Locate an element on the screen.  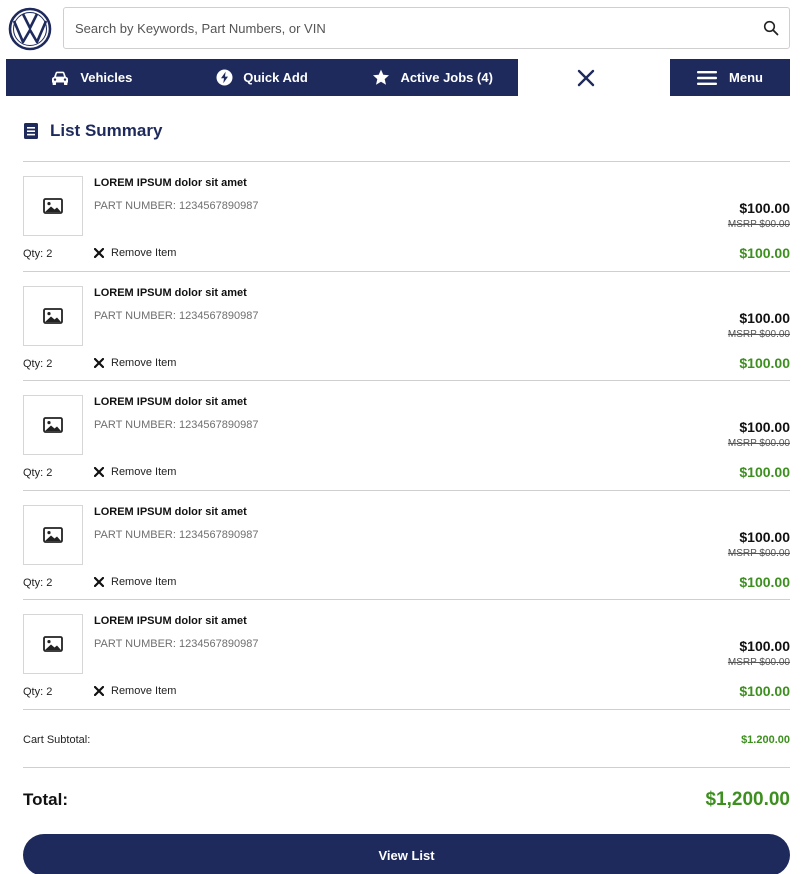
nav-item-label: Active Jobs (4) is located at coordinates (446, 77).